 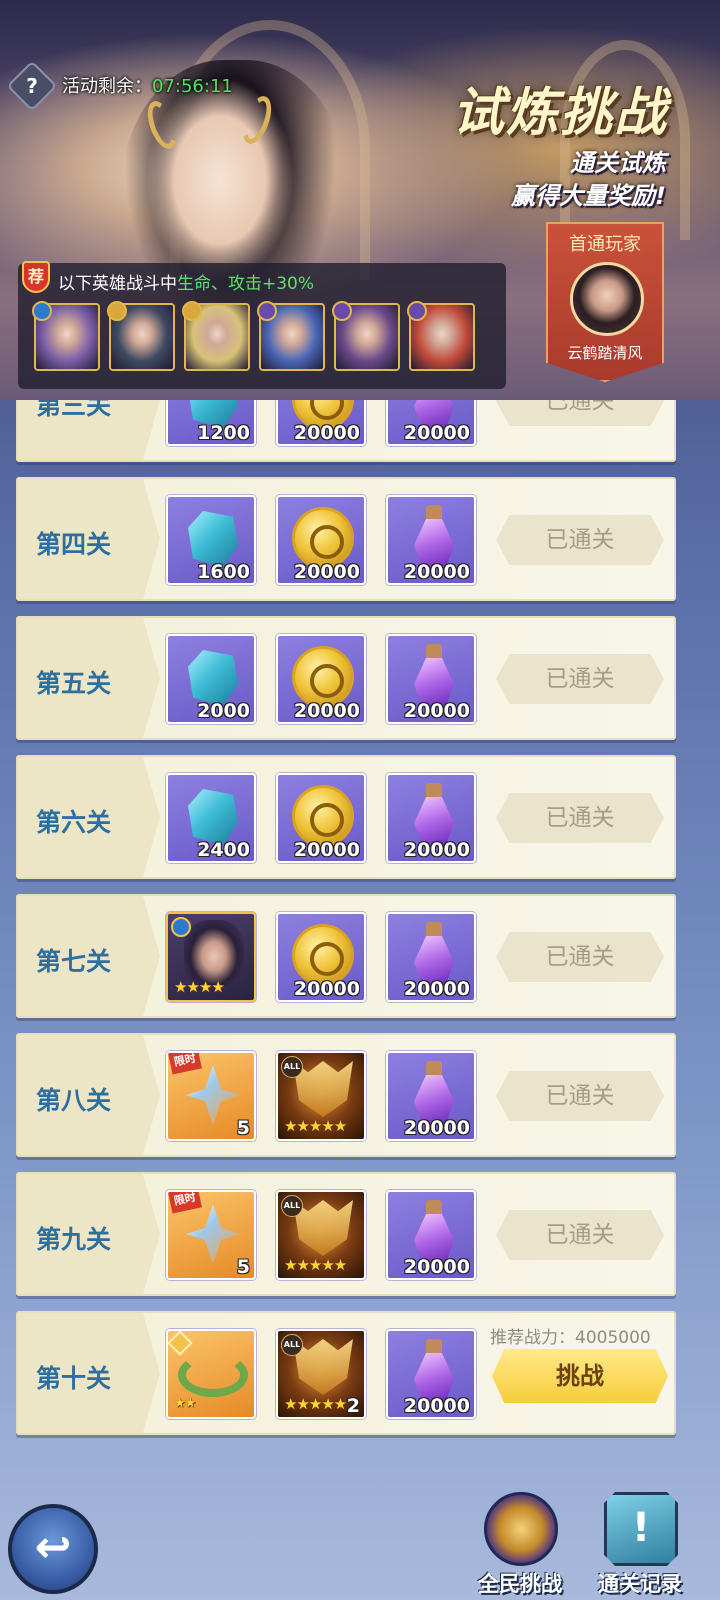 What do you see at coordinates (640, 1584) in the screenshot?
I see `clear-record-label: 通关记录` at bounding box center [640, 1584].